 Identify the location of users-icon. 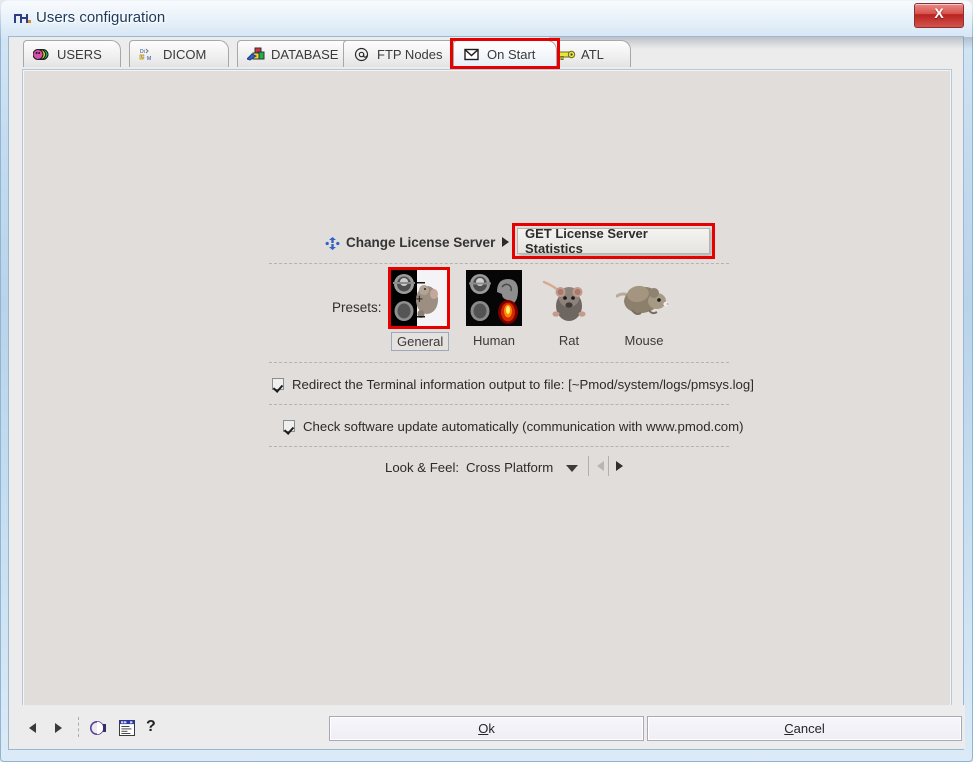
(41, 54).